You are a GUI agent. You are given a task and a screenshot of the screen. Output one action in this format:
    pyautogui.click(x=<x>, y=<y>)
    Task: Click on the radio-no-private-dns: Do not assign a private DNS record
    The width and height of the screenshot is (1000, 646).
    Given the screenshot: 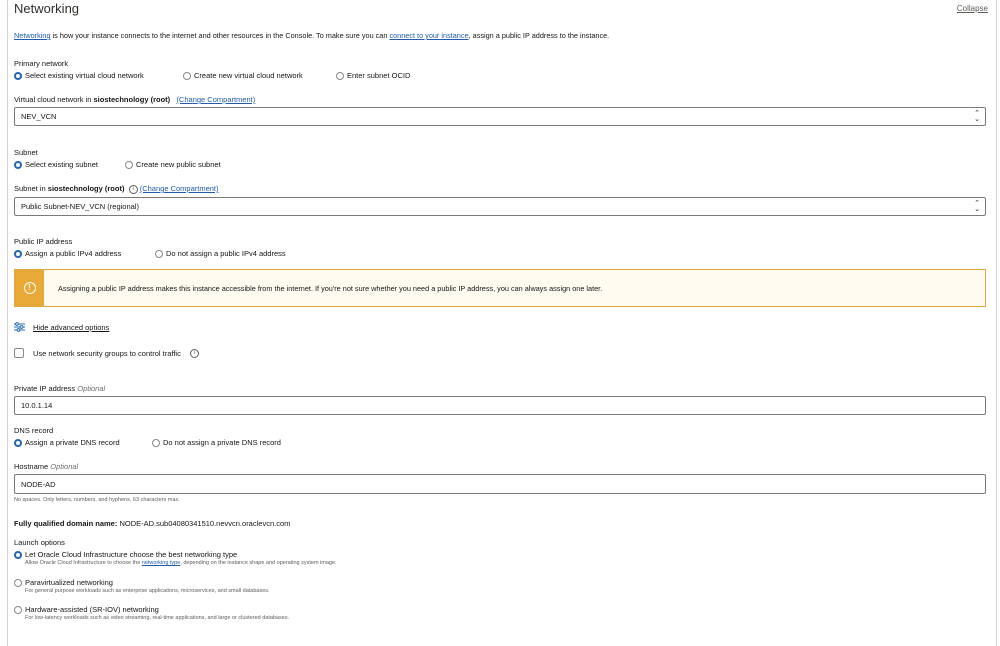 What is the action you would take?
    pyautogui.click(x=216, y=442)
    